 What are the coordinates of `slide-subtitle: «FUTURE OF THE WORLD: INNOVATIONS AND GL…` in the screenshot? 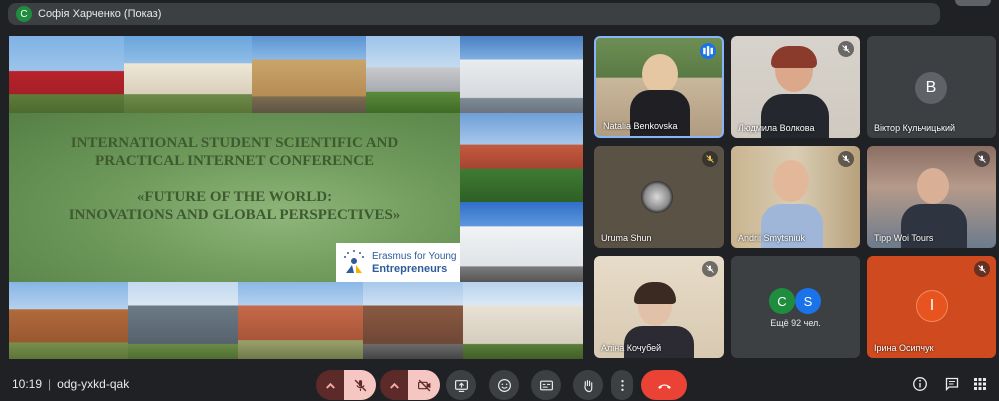 It's located at (234, 206).